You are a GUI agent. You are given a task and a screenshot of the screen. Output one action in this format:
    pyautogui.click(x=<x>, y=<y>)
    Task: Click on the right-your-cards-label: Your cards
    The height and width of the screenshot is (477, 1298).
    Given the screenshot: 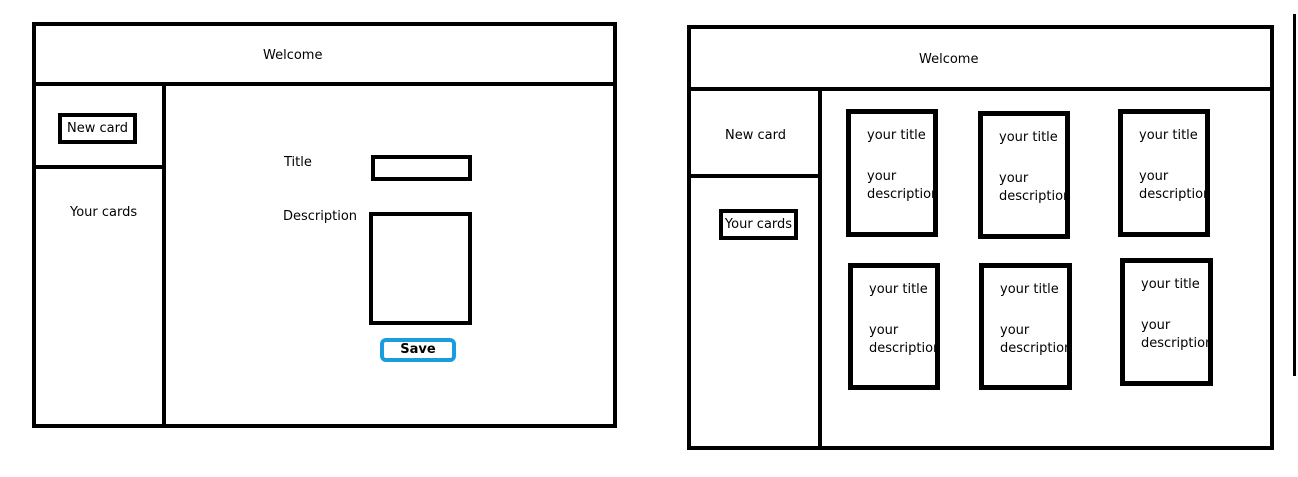 What is the action you would take?
    pyautogui.click(x=758, y=224)
    